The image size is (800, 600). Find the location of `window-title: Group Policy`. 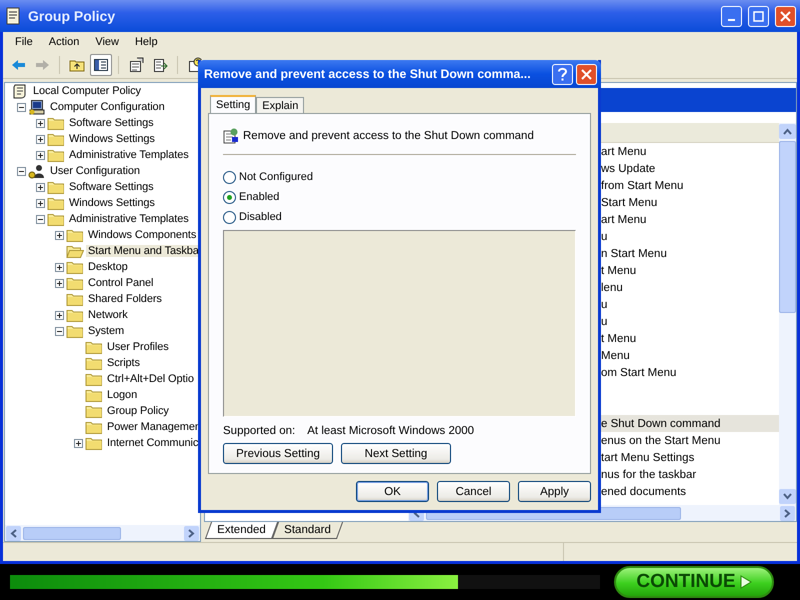

window-title: Group Policy is located at coordinates (72, 16).